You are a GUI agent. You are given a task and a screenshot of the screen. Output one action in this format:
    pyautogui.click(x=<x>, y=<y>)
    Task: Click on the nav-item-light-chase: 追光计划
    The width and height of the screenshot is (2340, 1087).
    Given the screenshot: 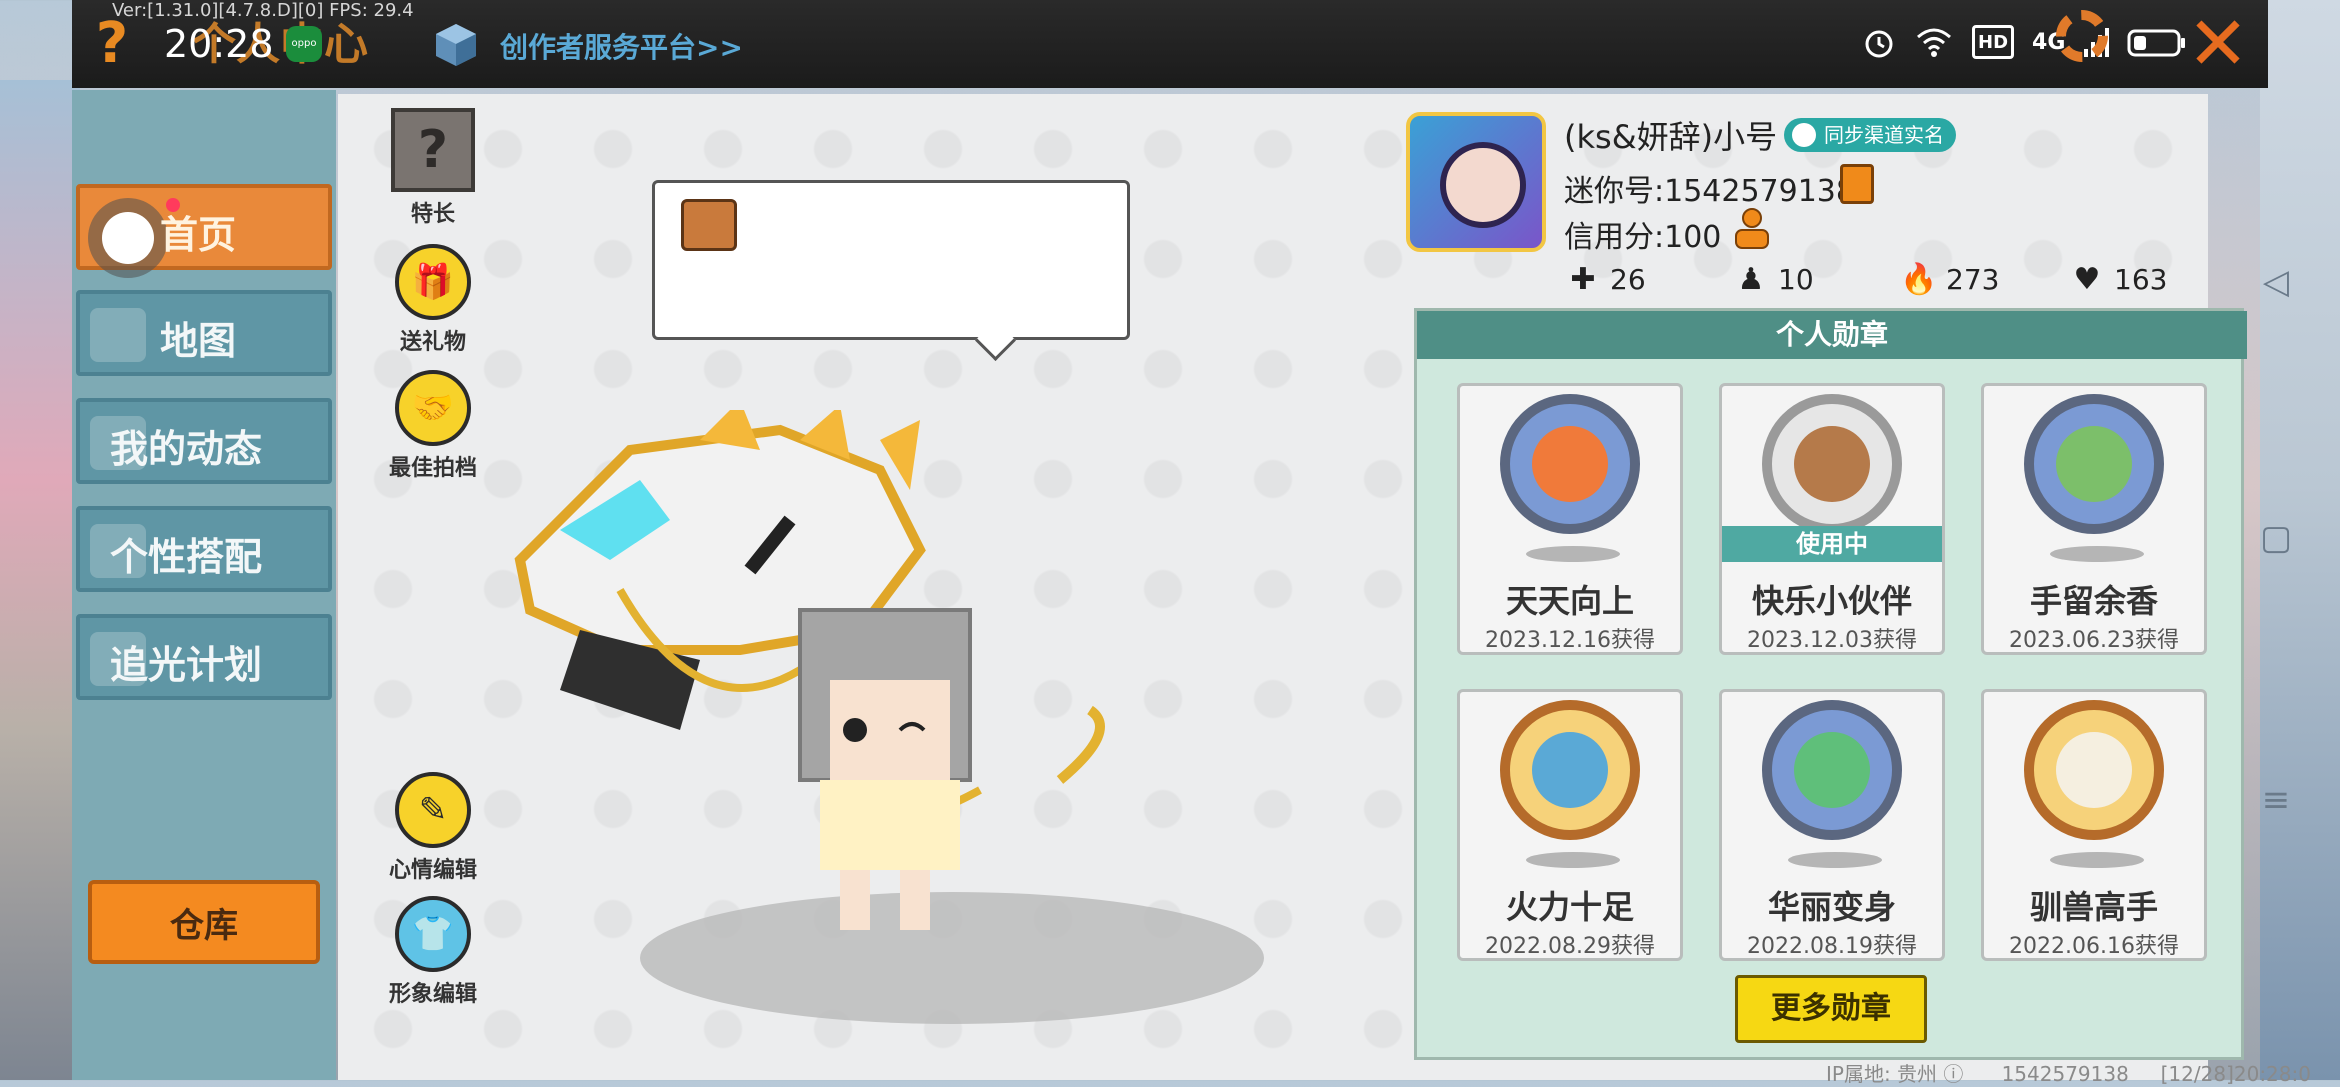 What is the action you would take?
    pyautogui.click(x=204, y=657)
    